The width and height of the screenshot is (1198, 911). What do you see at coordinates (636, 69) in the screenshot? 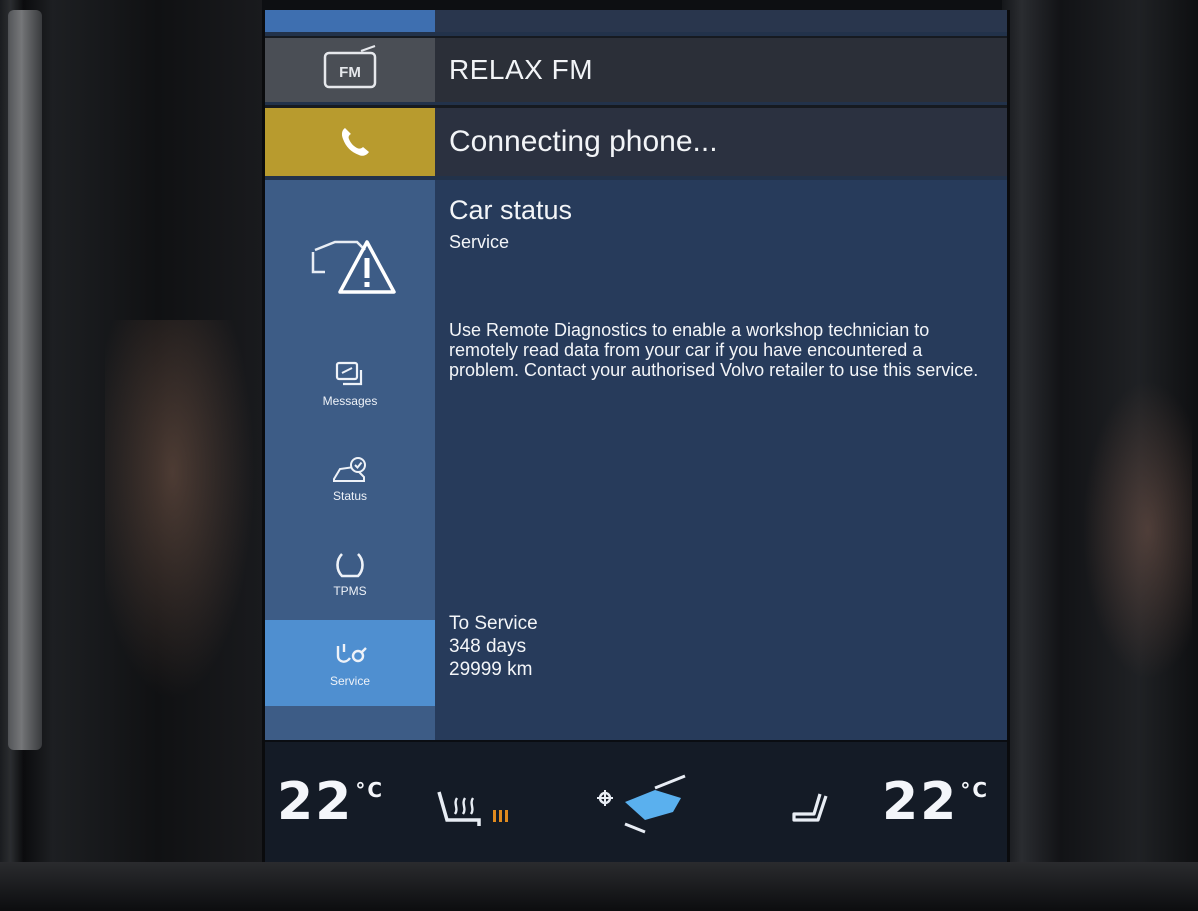
I see `tile-radio: FM RELAX FM` at bounding box center [636, 69].